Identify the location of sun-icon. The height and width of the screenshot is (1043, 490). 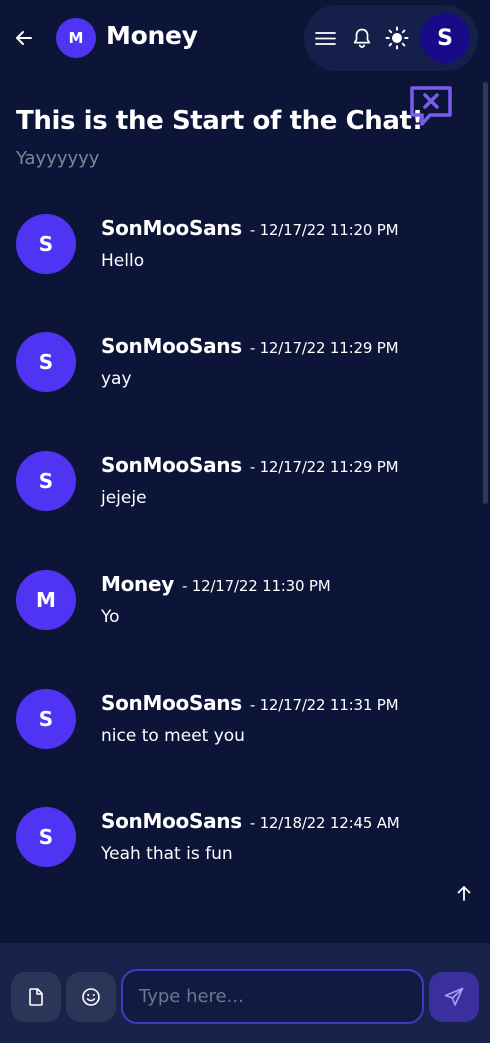
(397, 38).